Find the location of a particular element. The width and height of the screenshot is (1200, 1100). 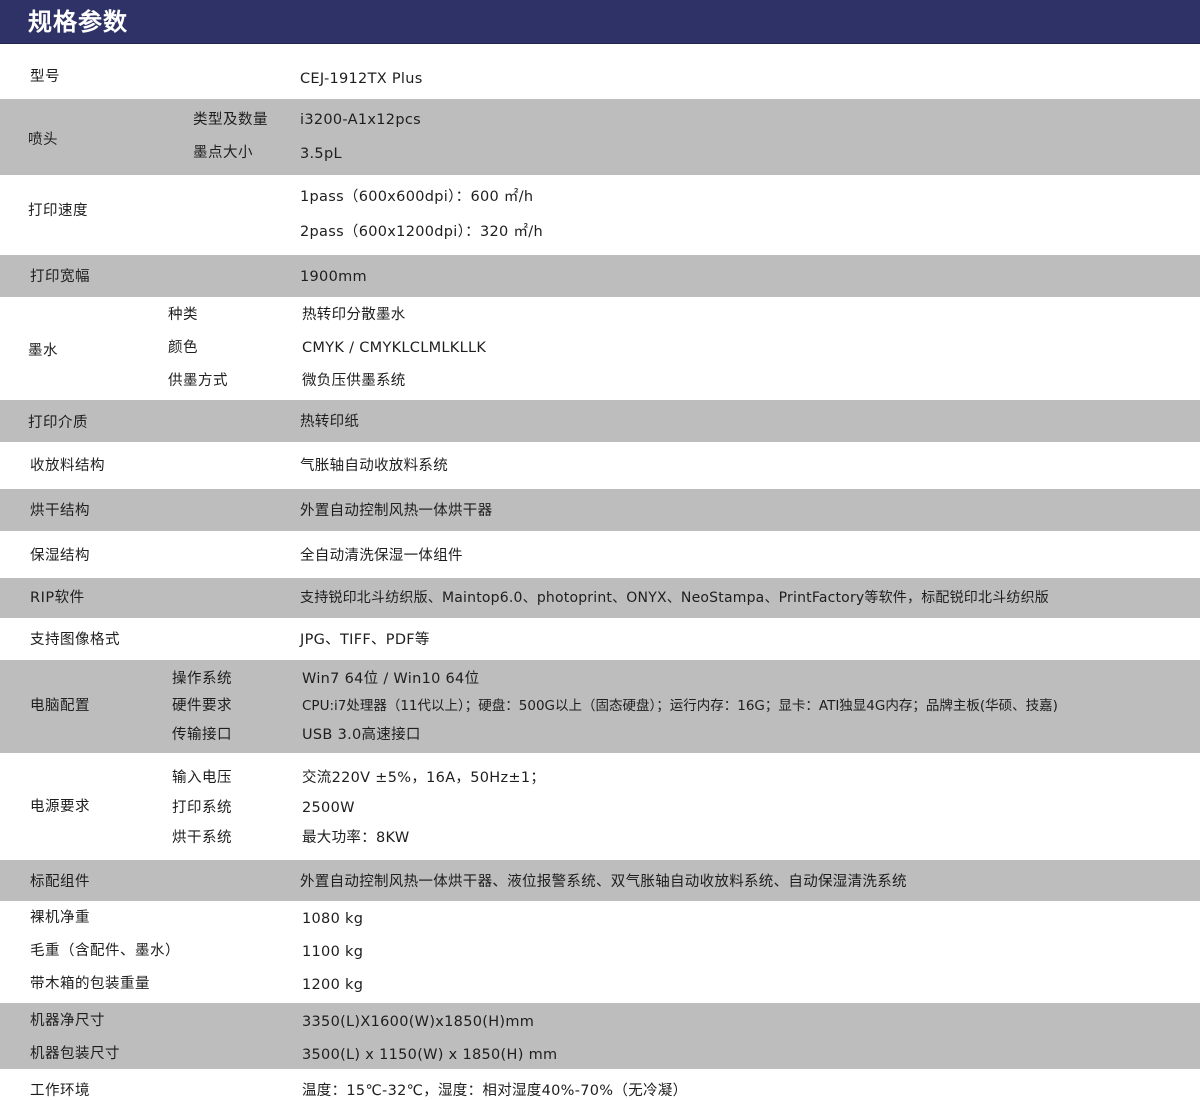

width-label: 打印宽幅 is located at coordinates (60, 277).